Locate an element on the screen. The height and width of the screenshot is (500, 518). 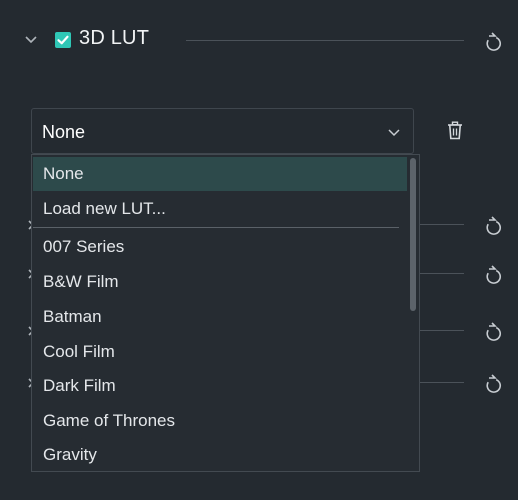
checkmark-icon is located at coordinates (63, 40).